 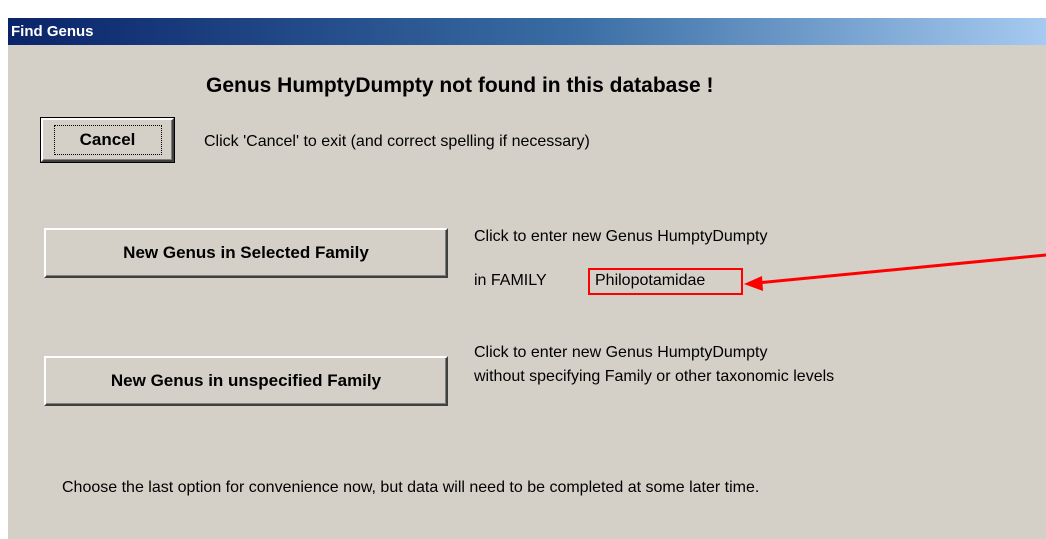 What do you see at coordinates (650, 280) in the screenshot?
I see `selected-family-name: Philopotamidae` at bounding box center [650, 280].